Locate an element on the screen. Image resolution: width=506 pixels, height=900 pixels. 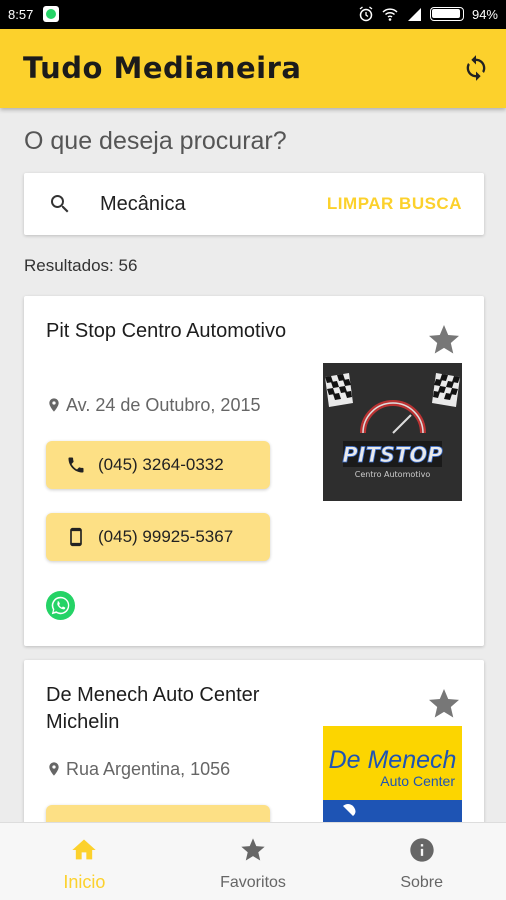
search-bar: LIMPAR BUSCA is located at coordinates (254, 204).